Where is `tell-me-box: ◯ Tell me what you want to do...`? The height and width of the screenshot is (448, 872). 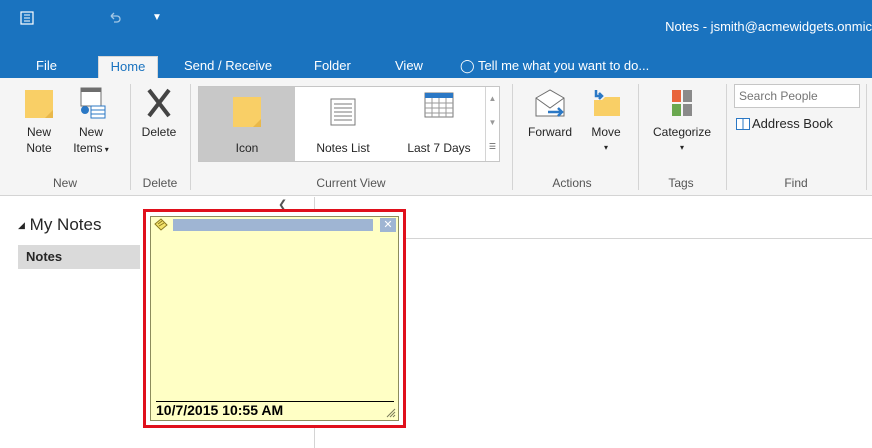
tell-me-box: ◯ Tell me what you want to do... is located at coordinates (554, 67).